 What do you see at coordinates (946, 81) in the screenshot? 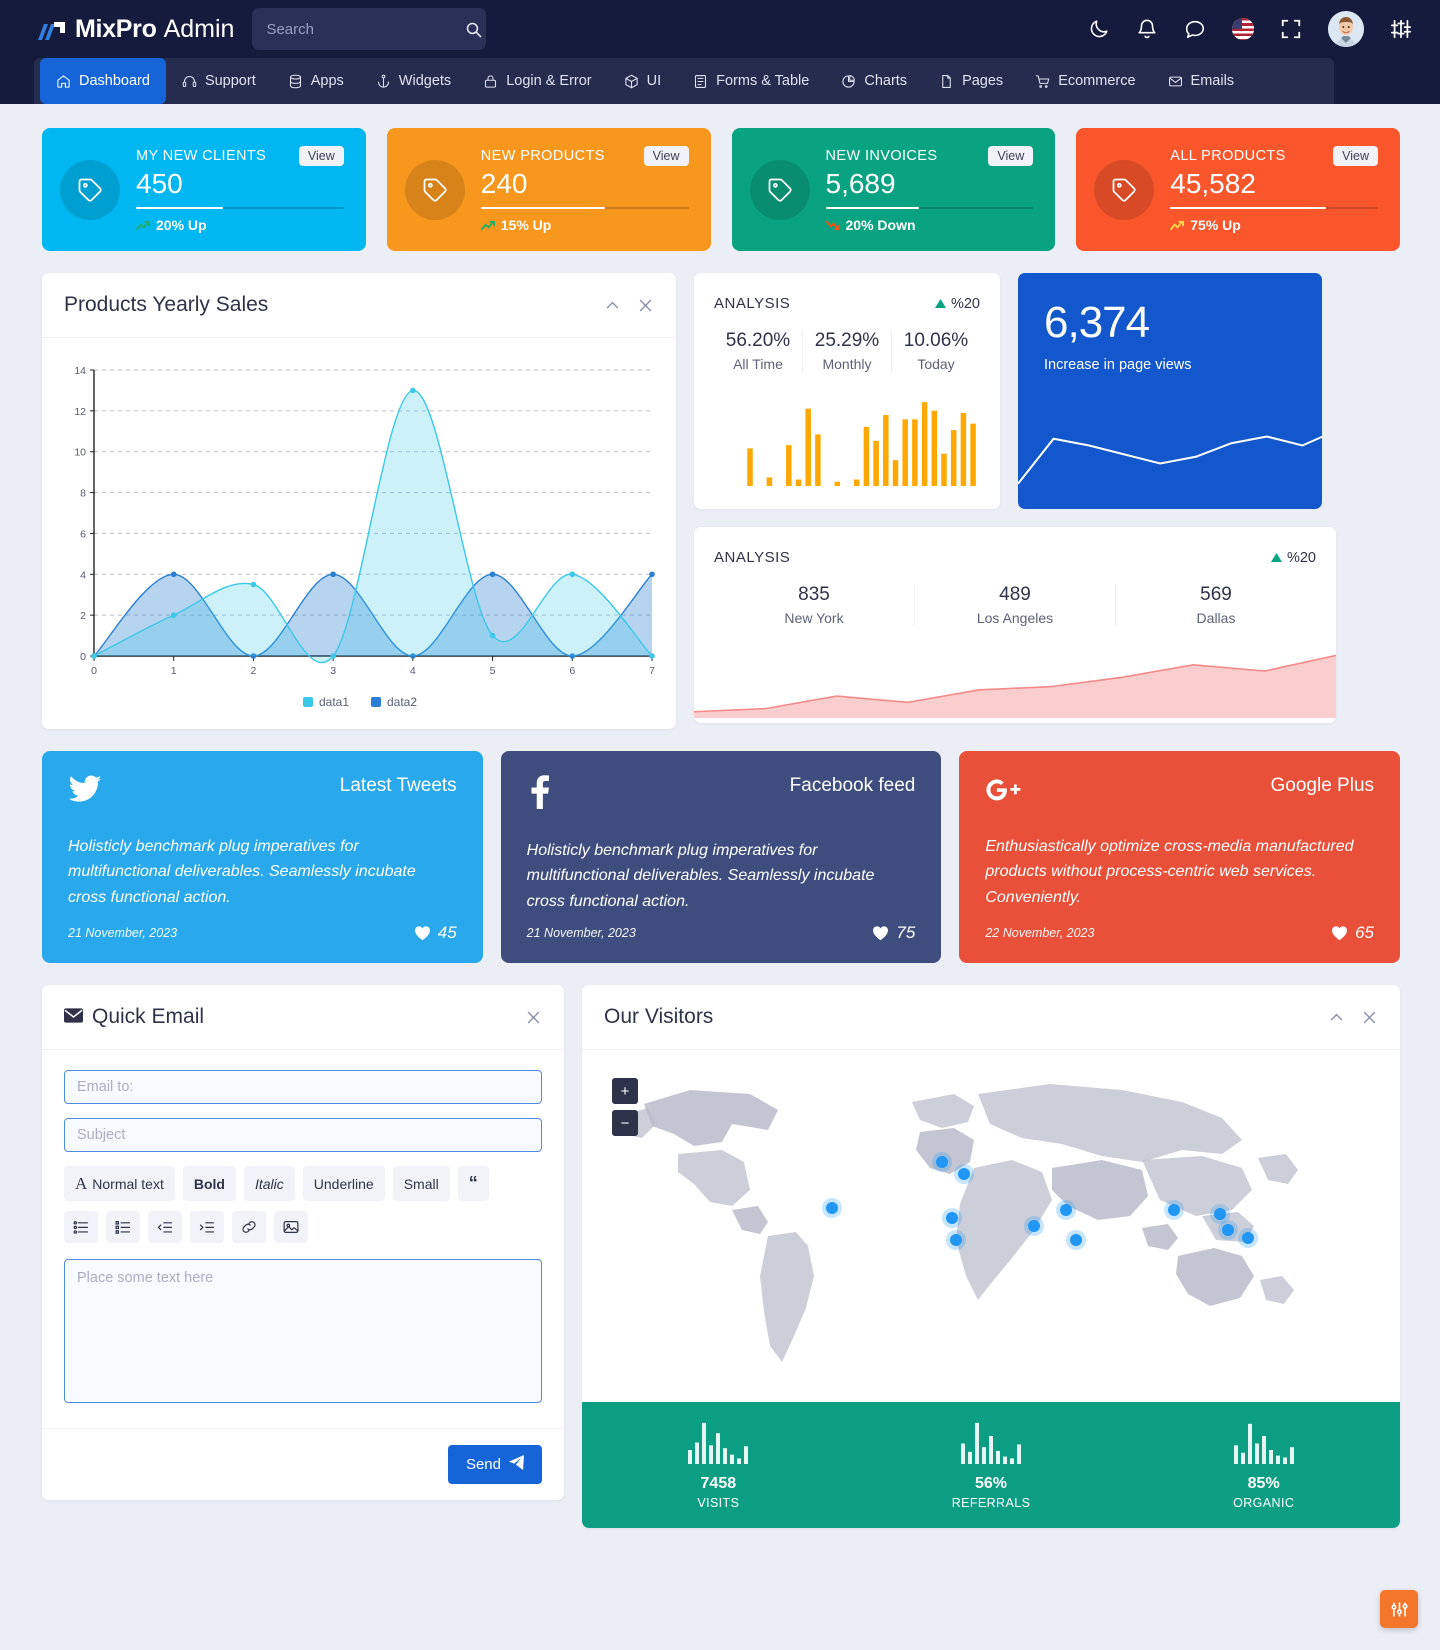
I see `file-icon` at bounding box center [946, 81].